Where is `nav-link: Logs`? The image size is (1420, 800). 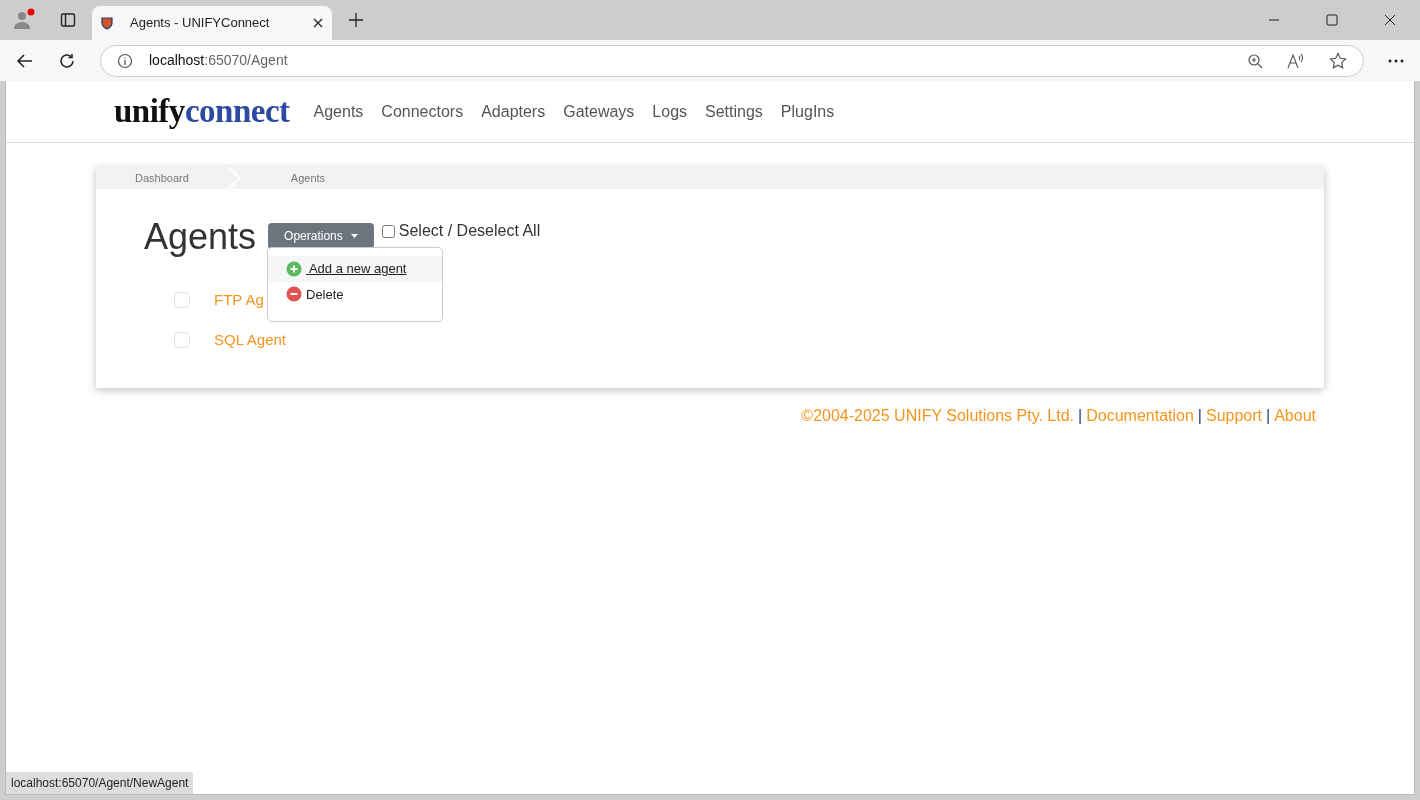
nav-link: Logs is located at coordinates (670, 111).